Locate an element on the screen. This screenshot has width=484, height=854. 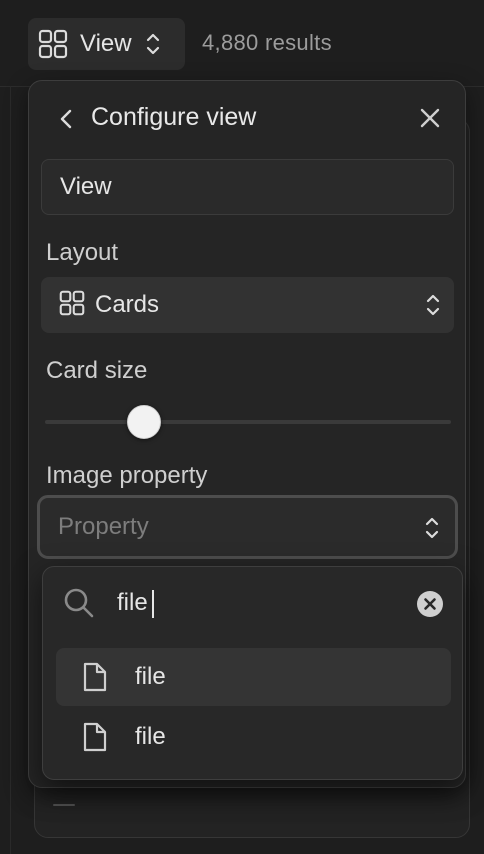
card-size-slider is located at coordinates (248, 422).